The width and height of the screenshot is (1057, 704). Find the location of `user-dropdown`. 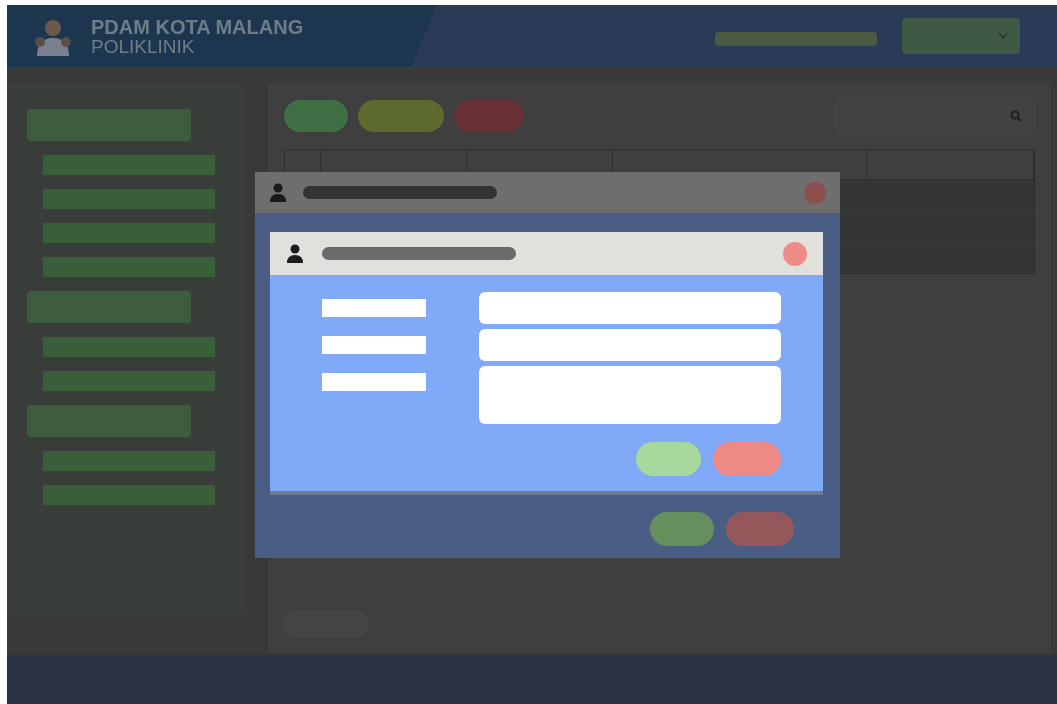

user-dropdown is located at coordinates (961, 36).